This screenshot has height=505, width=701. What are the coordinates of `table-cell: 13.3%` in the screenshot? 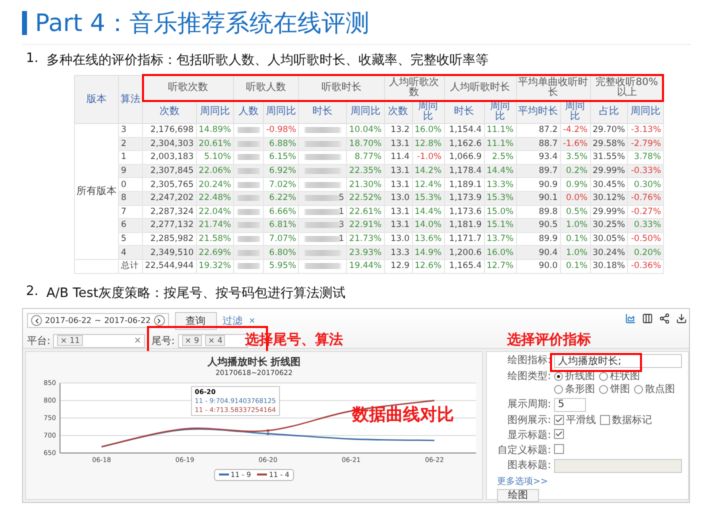 It's located at (500, 185).